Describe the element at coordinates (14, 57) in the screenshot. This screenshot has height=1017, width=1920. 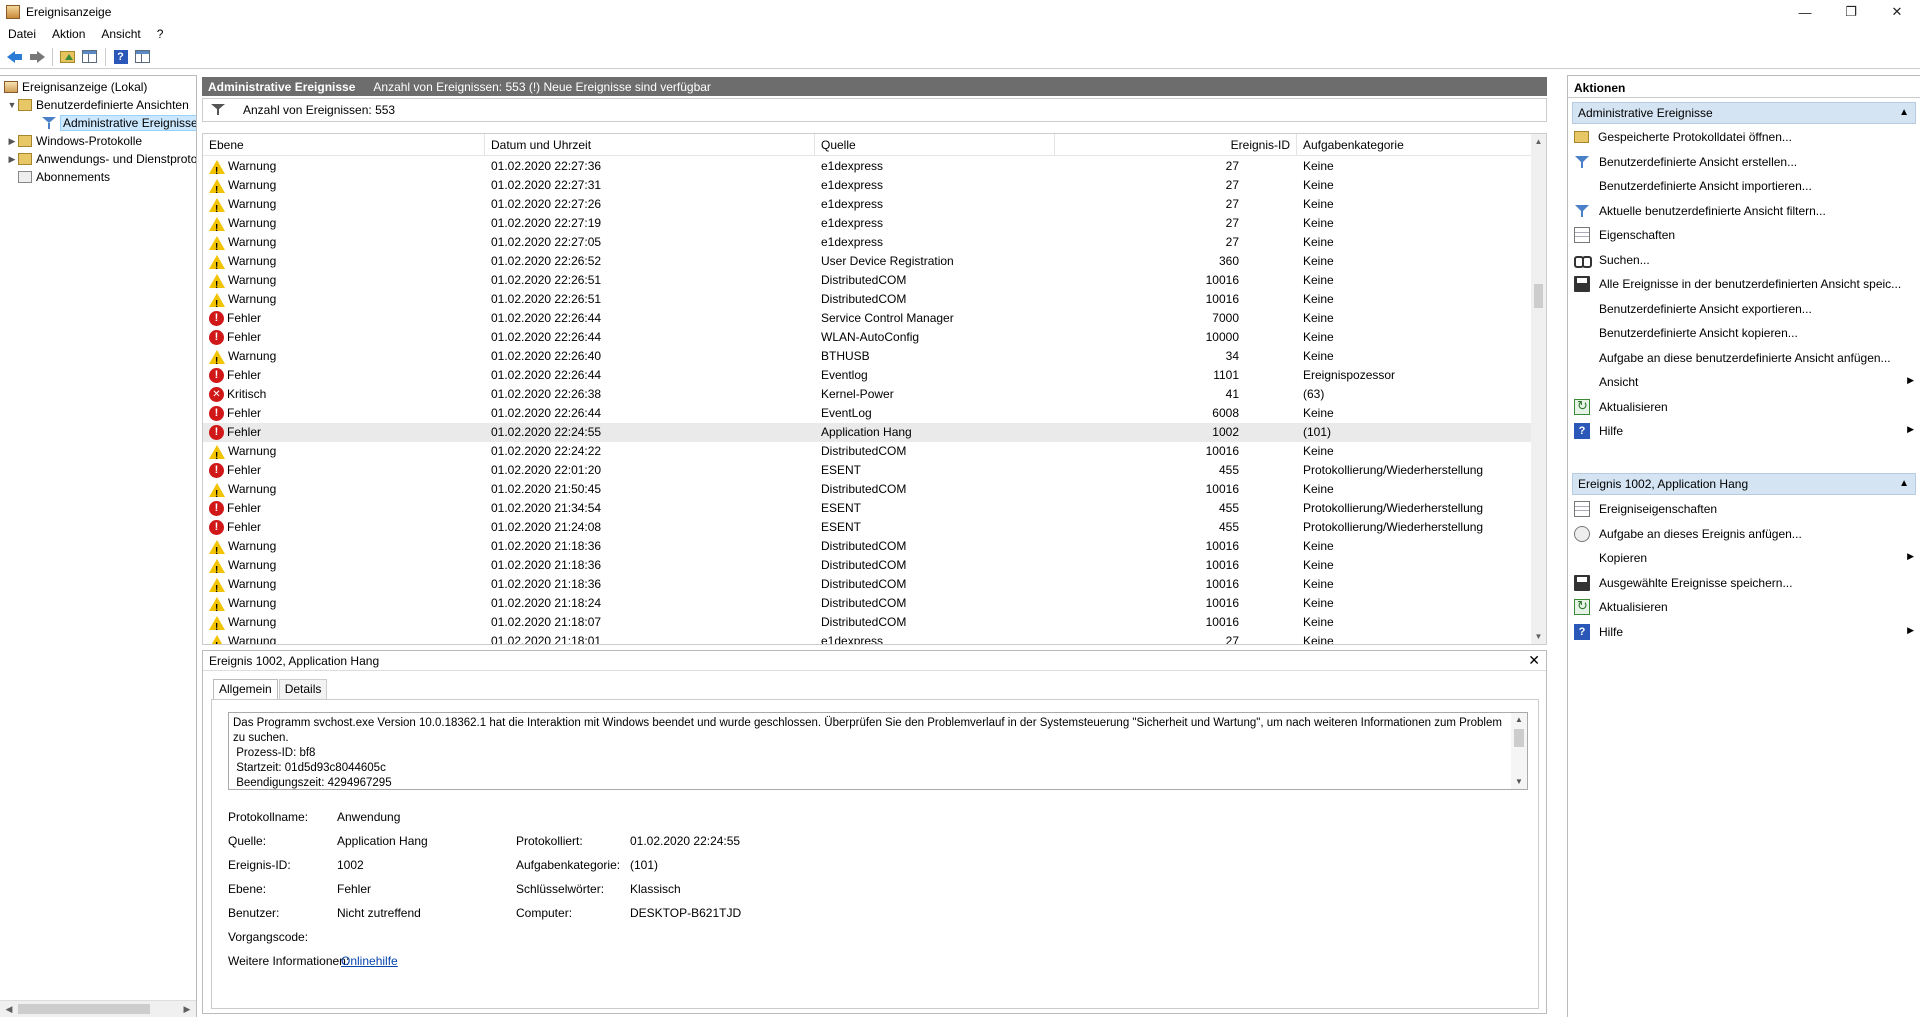
I see `back-button` at that location.